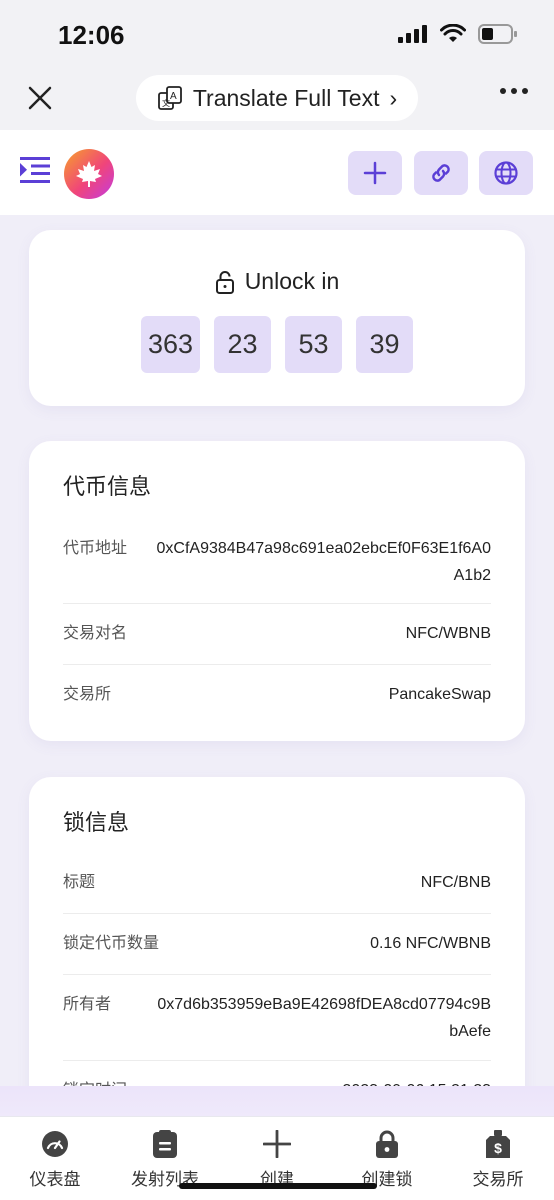 This screenshot has height=1200, width=554. What do you see at coordinates (91, 35) in the screenshot?
I see `status-time: 12:06` at bounding box center [91, 35].